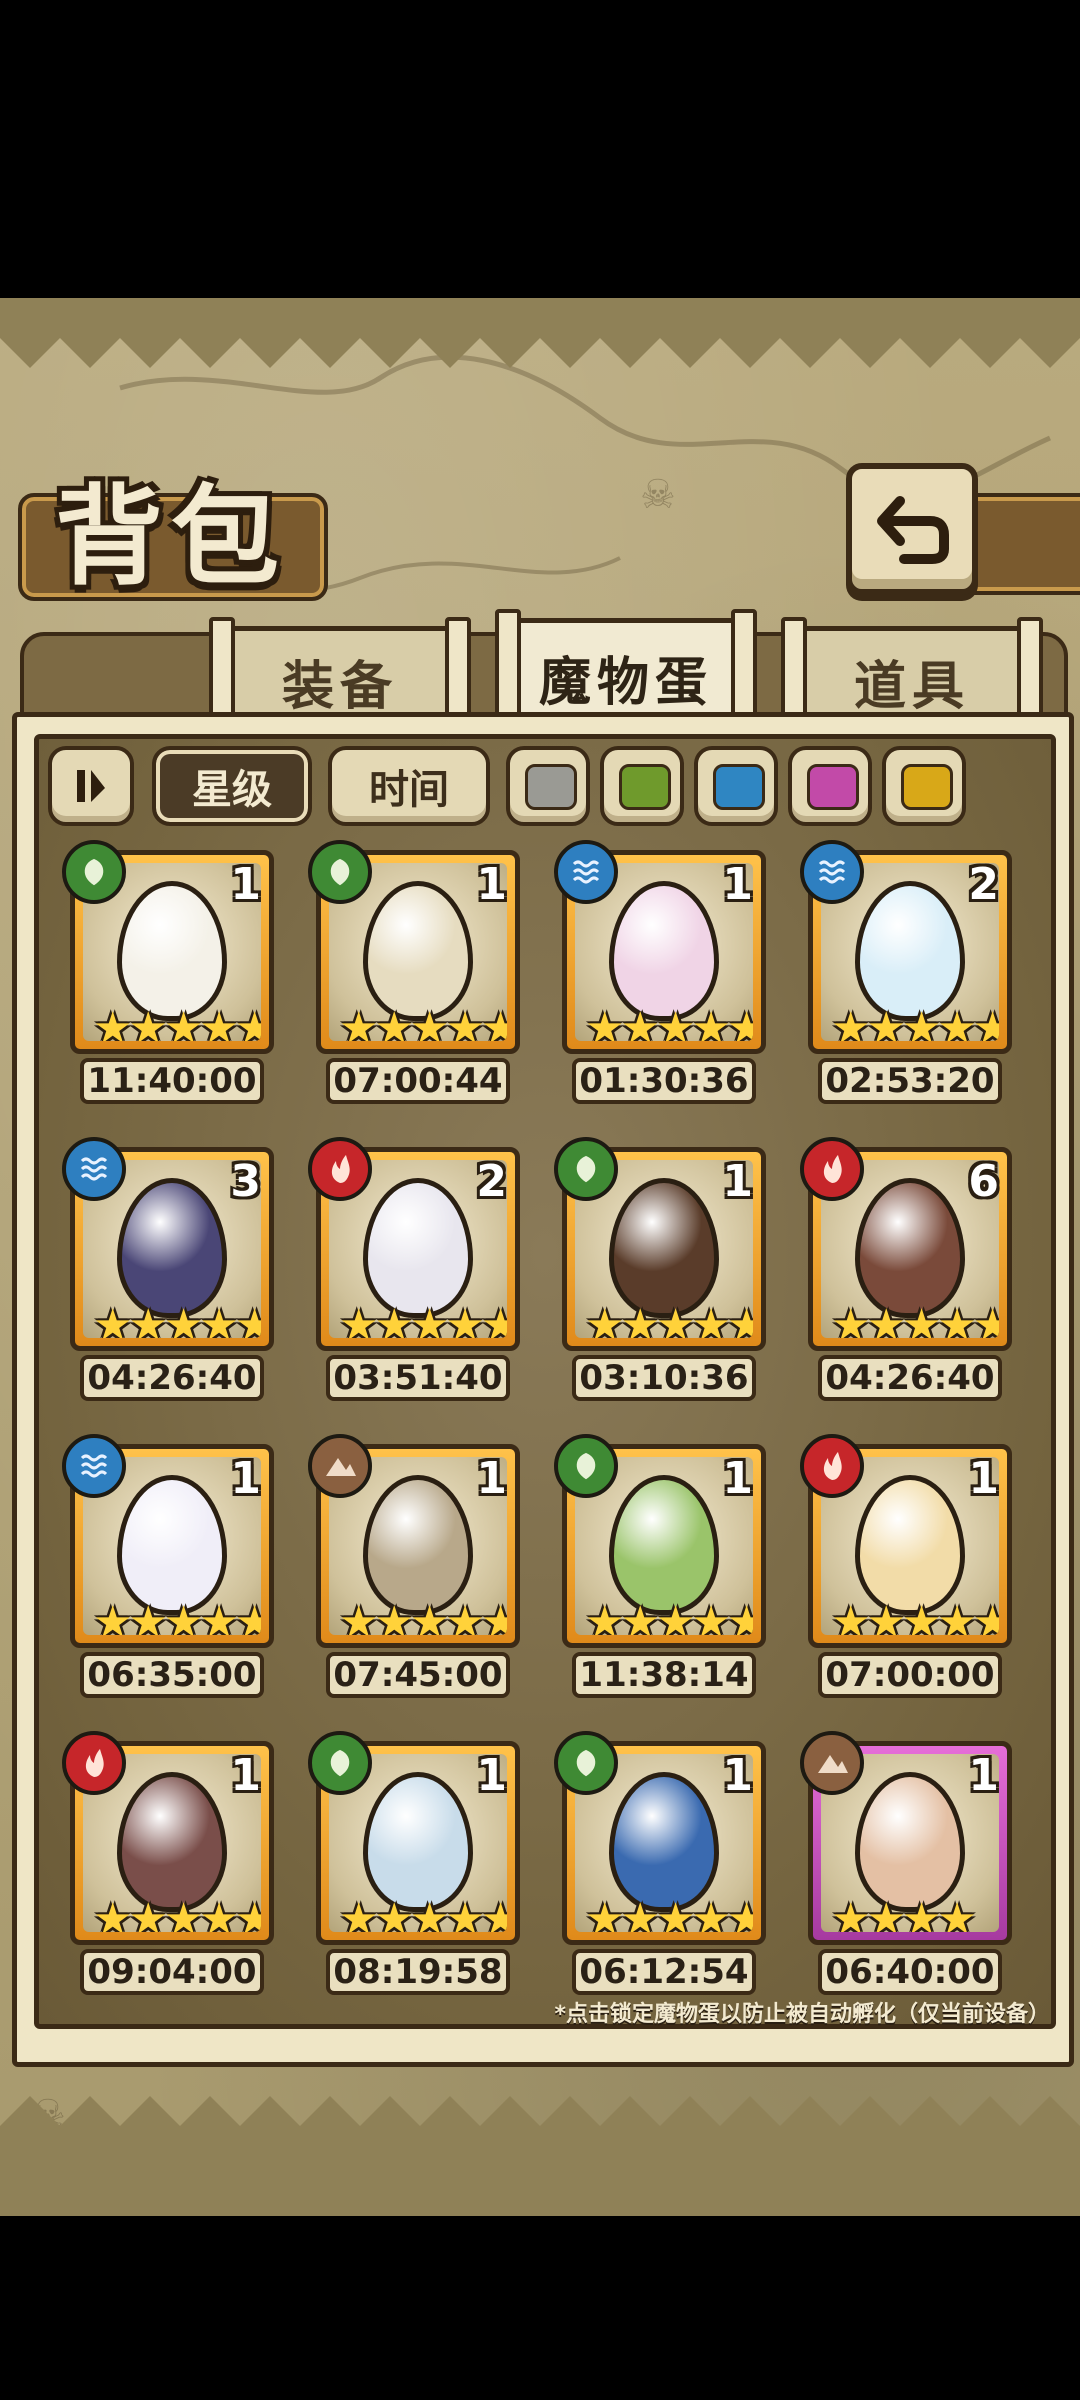 Image resolution: width=1080 pixels, height=2400 pixels. I want to click on egg-card: ★ ★ ★ ★ ★ 1 06:12:54, so click(660, 1863).